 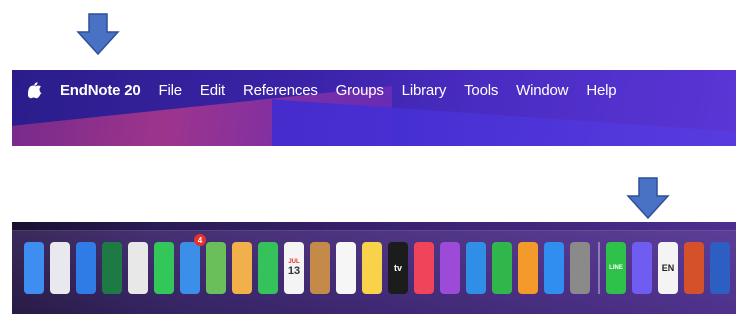 What do you see at coordinates (360, 90) in the screenshot?
I see `menu-groups: Groups` at bounding box center [360, 90].